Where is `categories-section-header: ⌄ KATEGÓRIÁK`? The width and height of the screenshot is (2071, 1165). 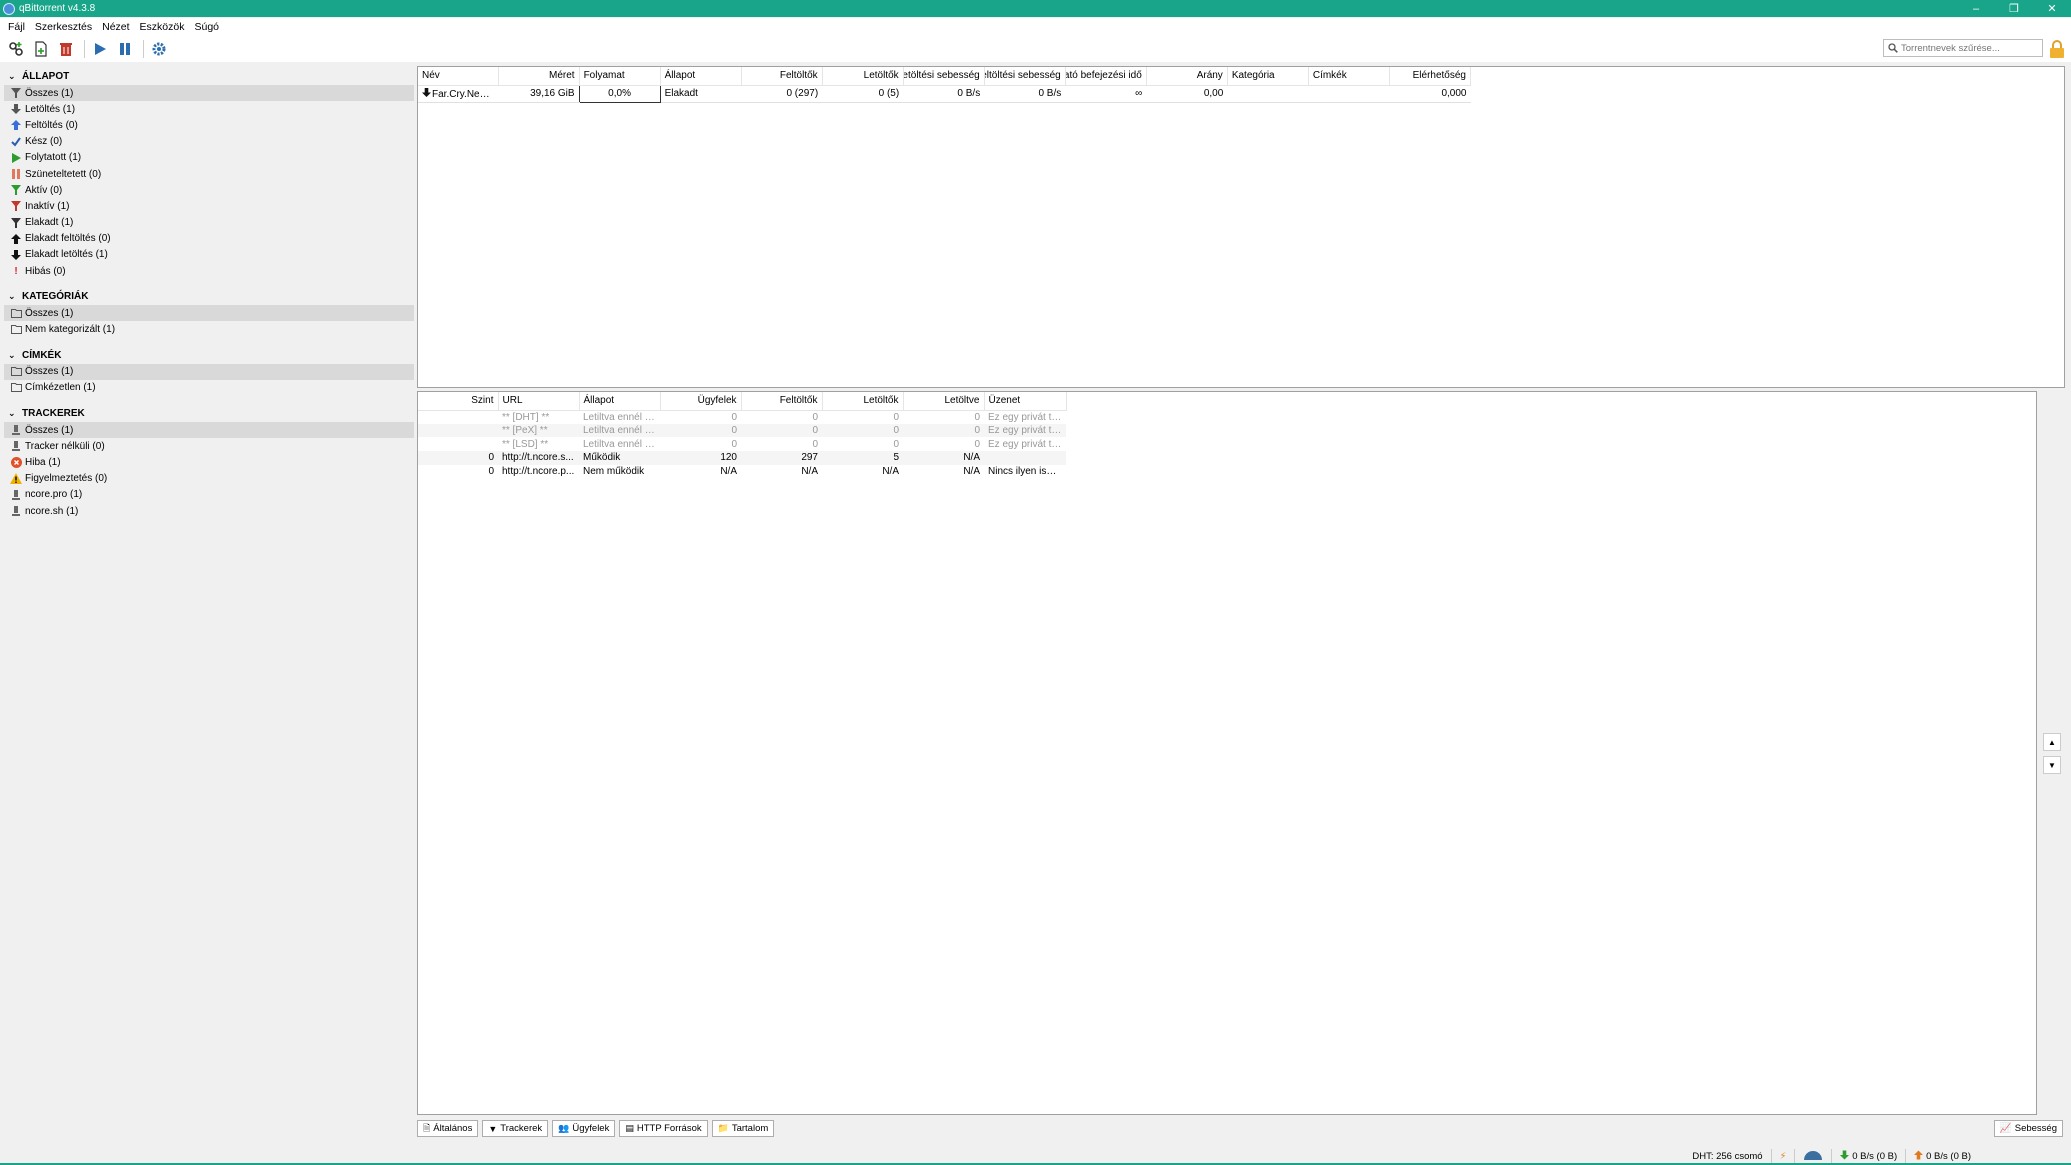
categories-section-header: ⌄ KATEGÓRIÁK is located at coordinates (209, 296).